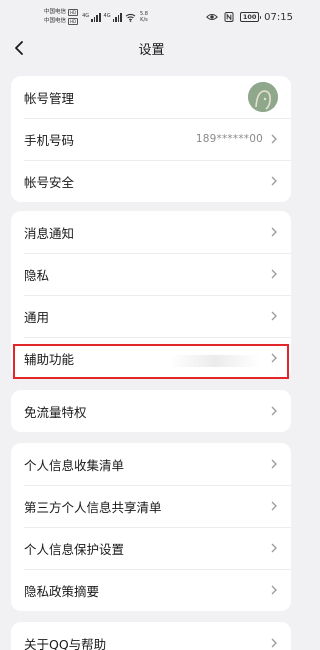 The width and height of the screenshot is (320, 650). What do you see at coordinates (37, 317) in the screenshot?
I see `row-label: 通用` at bounding box center [37, 317].